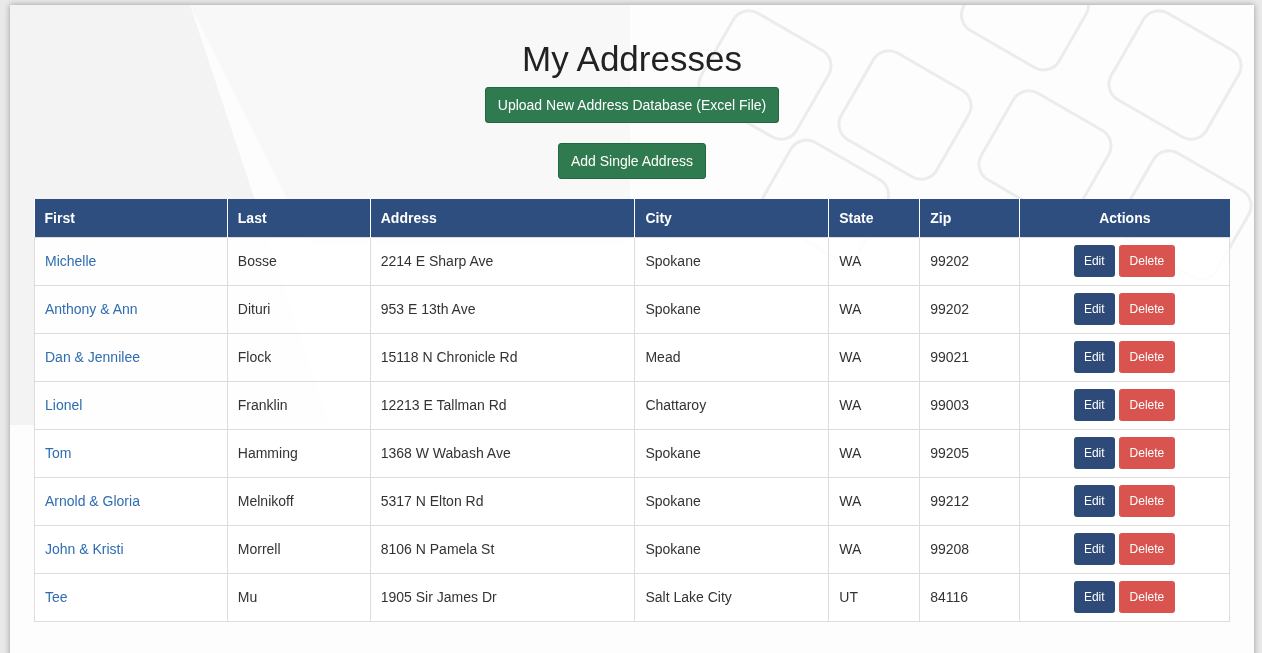 This screenshot has height=653, width=1262. What do you see at coordinates (84, 549) in the screenshot?
I see `name-link: John & Kristi` at bounding box center [84, 549].